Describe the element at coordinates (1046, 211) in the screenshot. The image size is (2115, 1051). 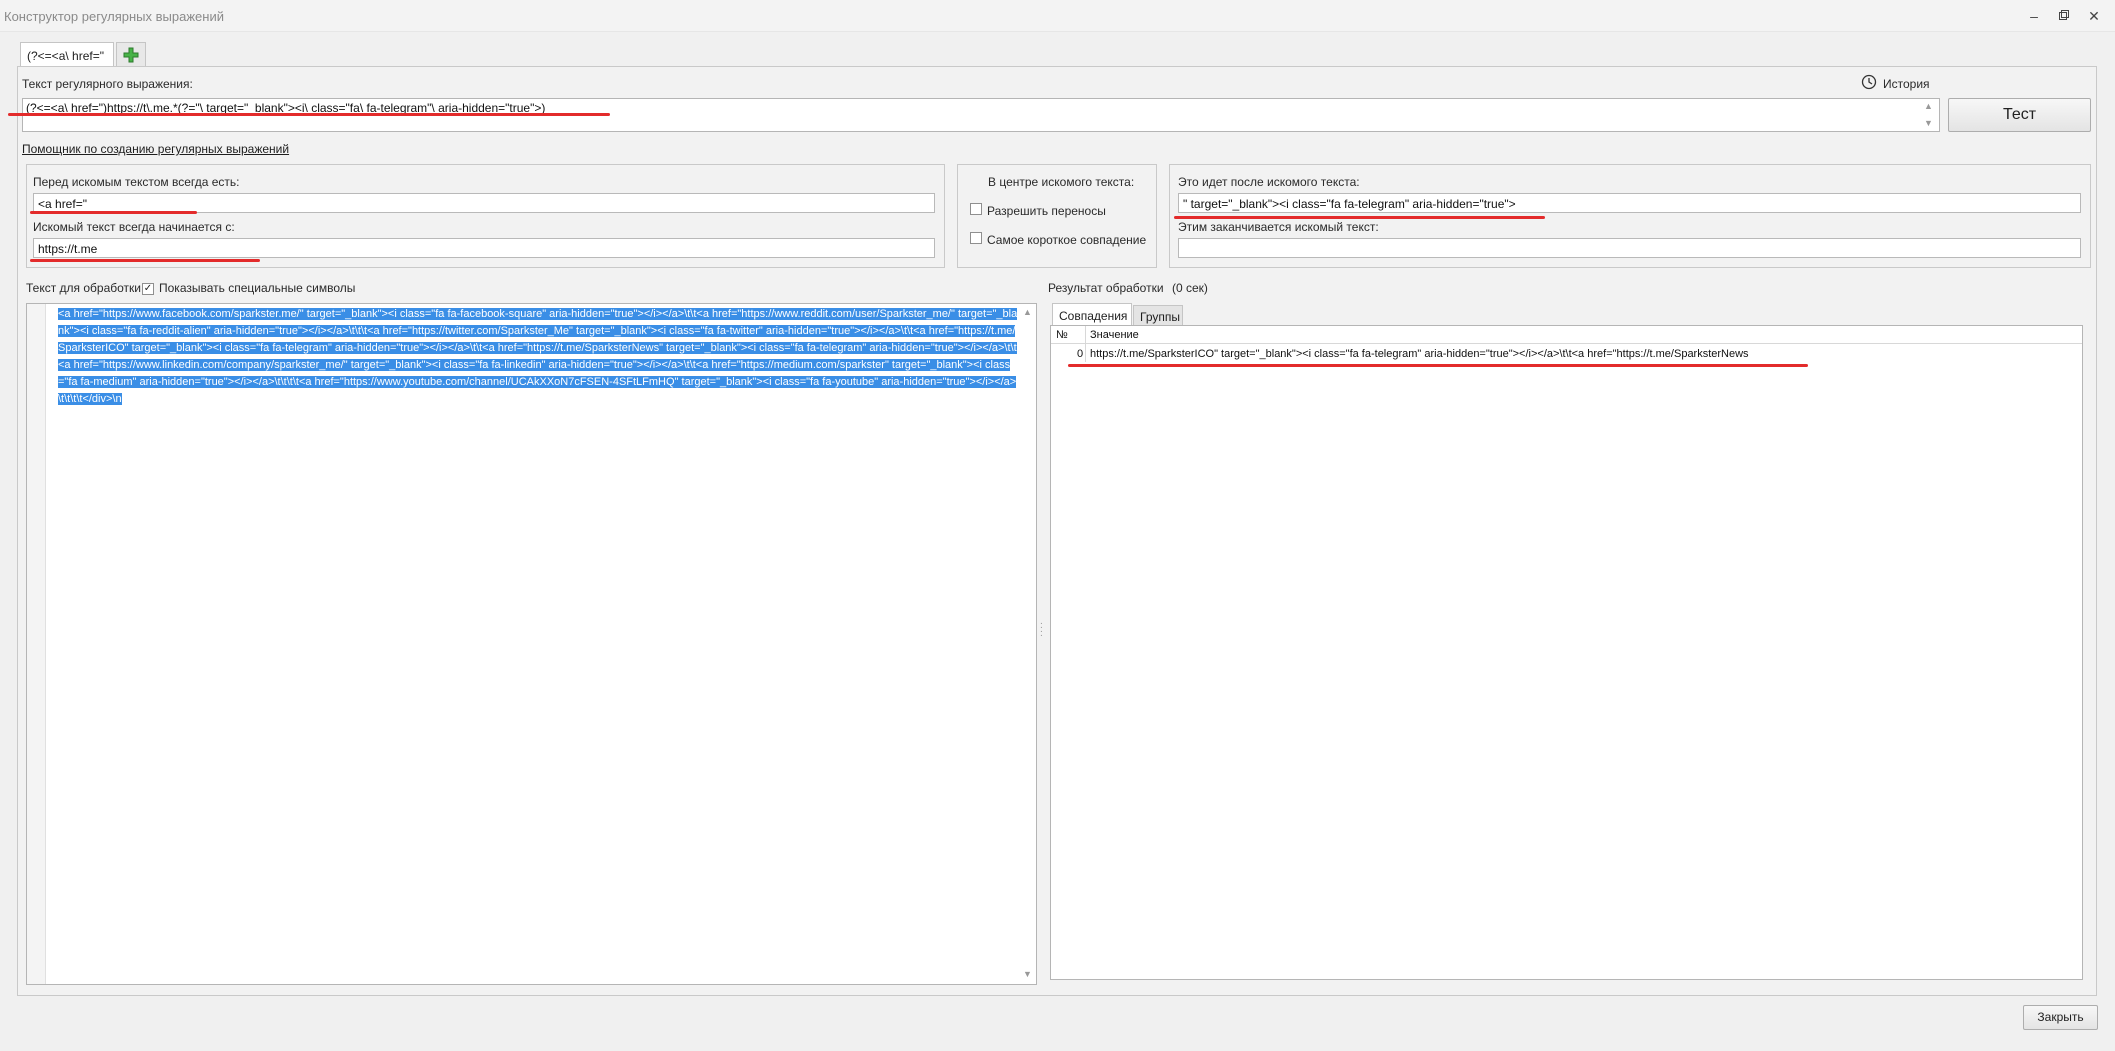
I see `allow-wrap-label: Разрешить переносы` at that location.